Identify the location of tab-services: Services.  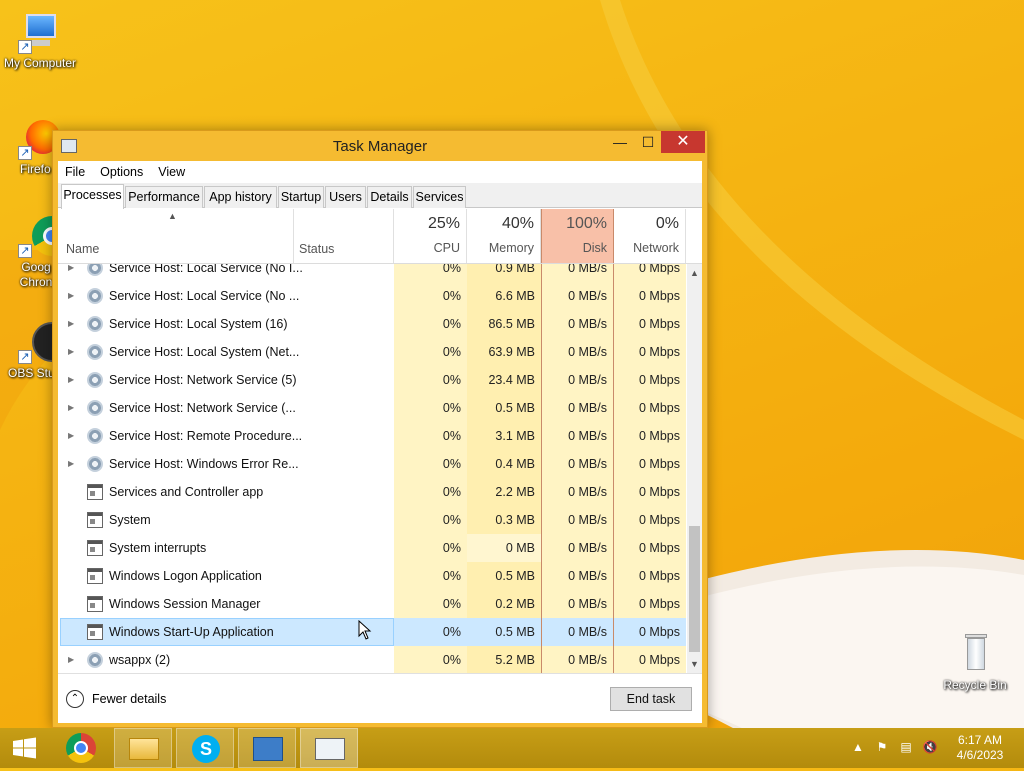
(439, 197).